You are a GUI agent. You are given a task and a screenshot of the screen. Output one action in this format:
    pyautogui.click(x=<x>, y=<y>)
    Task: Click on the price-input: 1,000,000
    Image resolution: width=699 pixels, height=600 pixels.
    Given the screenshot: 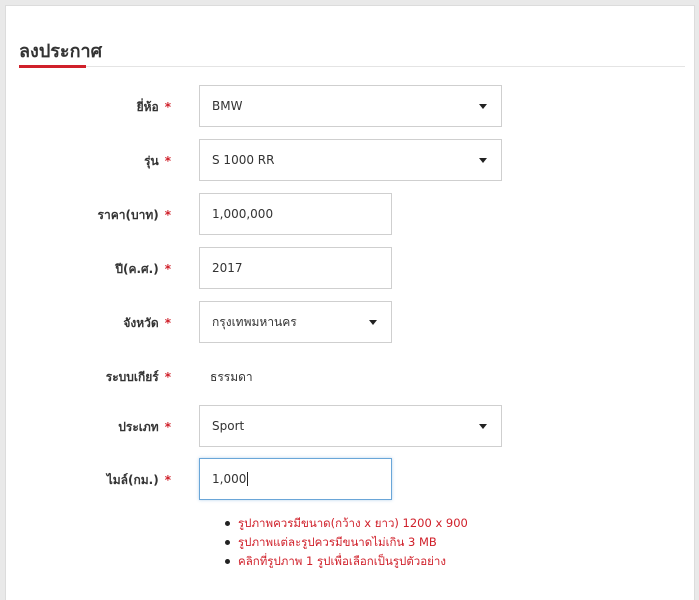 What is the action you would take?
    pyautogui.click(x=295, y=214)
    